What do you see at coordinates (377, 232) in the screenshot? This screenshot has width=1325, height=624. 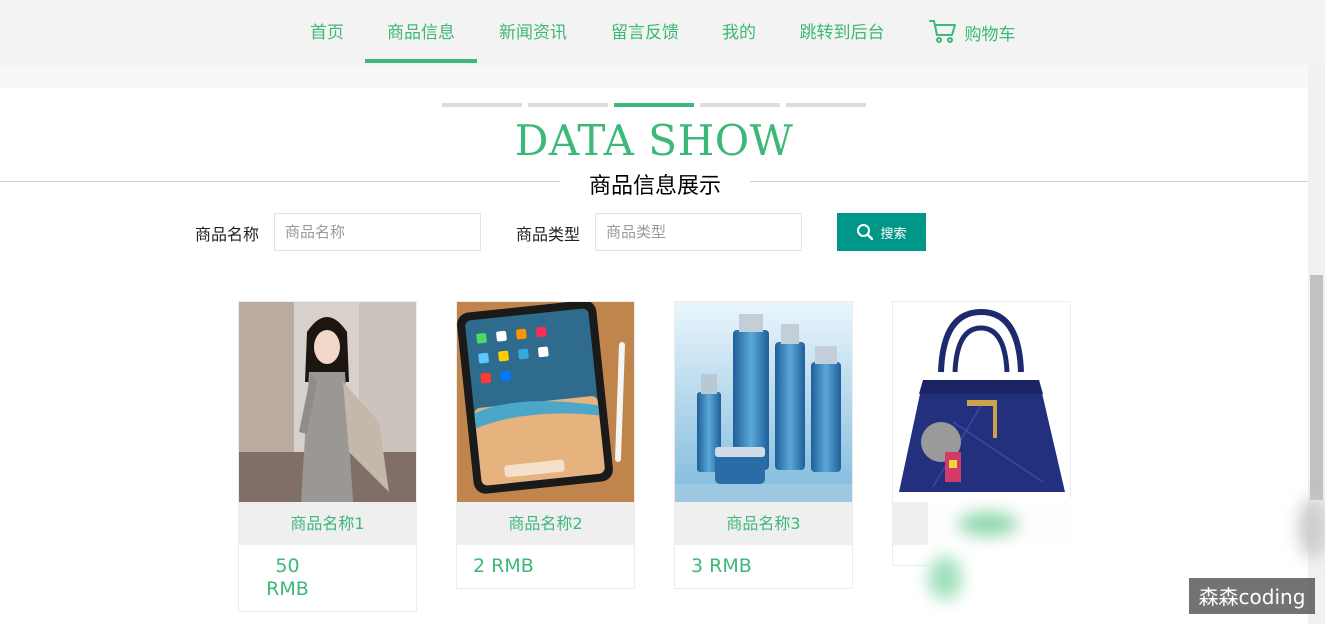 I see `product-name-input` at bounding box center [377, 232].